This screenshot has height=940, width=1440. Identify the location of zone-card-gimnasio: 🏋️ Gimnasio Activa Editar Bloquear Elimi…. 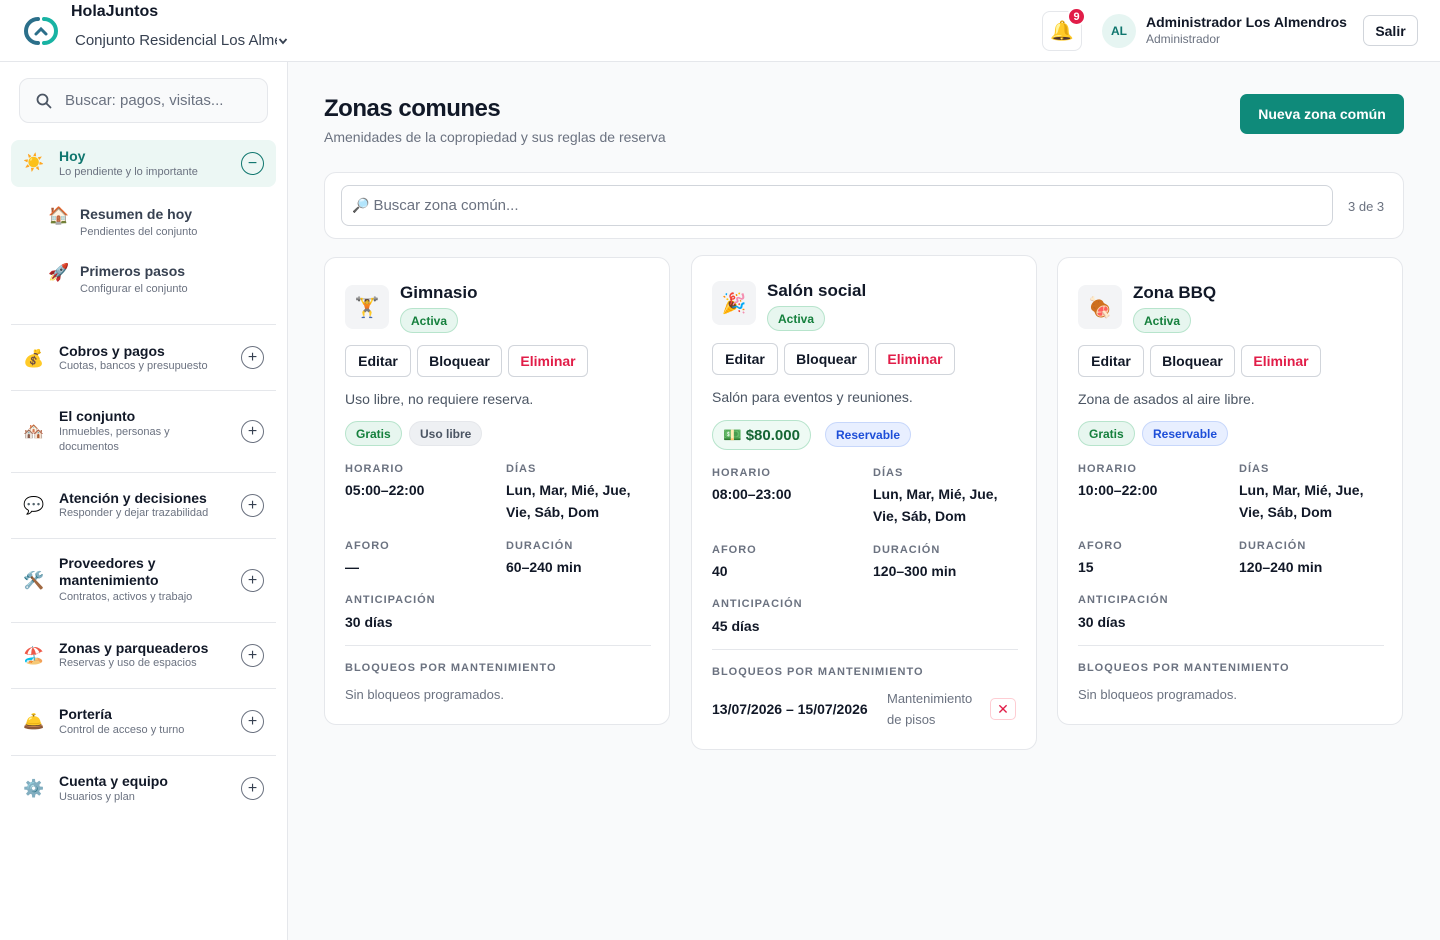
(497, 491).